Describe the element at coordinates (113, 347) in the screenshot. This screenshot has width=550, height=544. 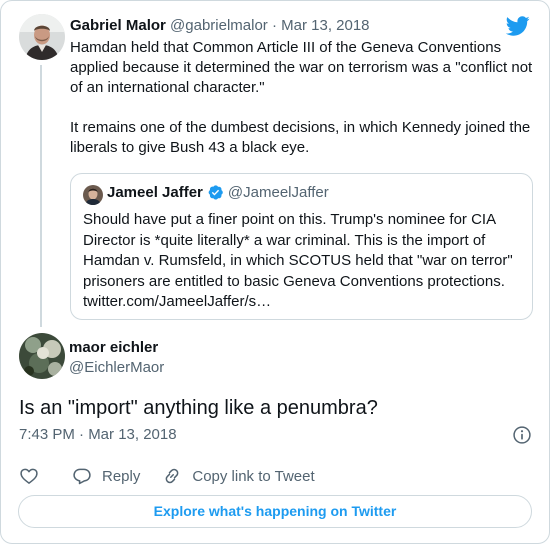
I see `main-author-name: maor eichler` at that location.